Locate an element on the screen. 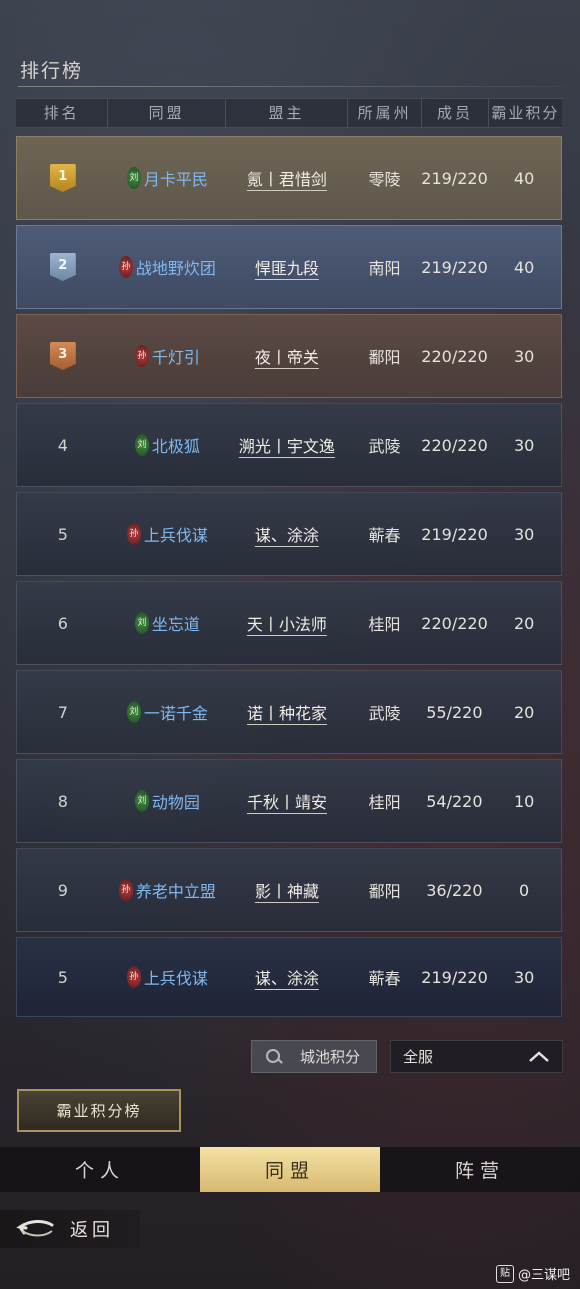 Image resolution: width=580 pixels, height=1289 pixels. column-header-alliance: 同盟 is located at coordinates (167, 113).